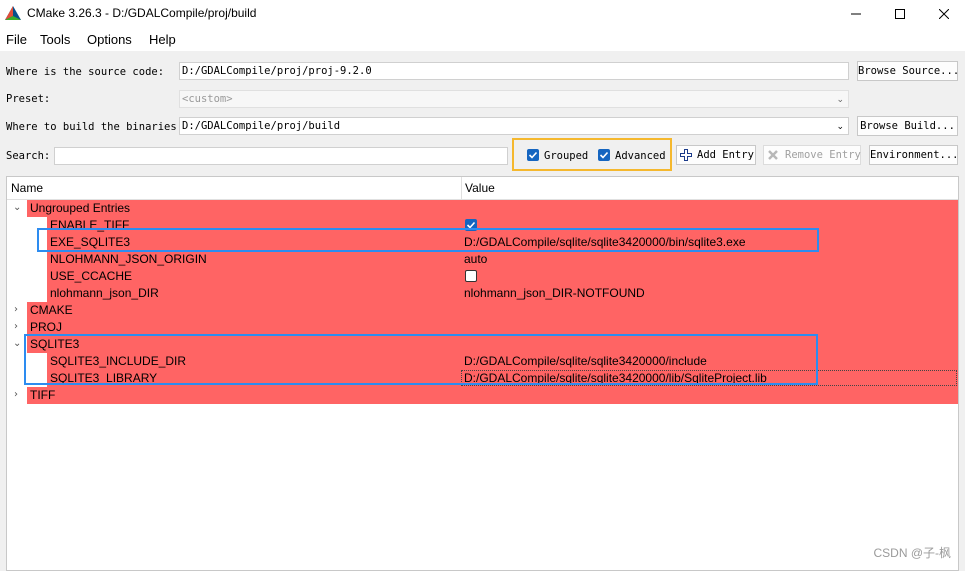 Image resolution: width=965 pixels, height=571 pixels. Describe the element at coordinates (514, 126) in the screenshot. I see `build-path-combo: D:/GDALCompile/proj/build ⌄` at that location.